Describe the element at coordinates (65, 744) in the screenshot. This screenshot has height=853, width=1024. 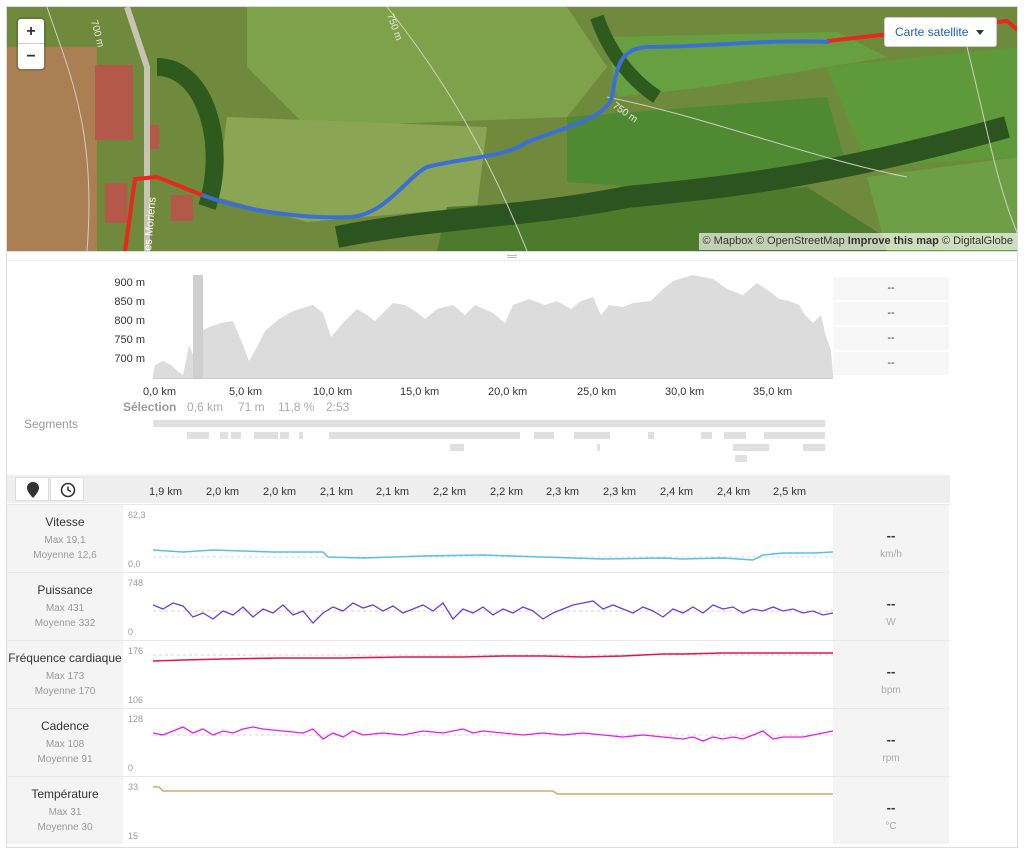
I see `metric-max: Max 108` at that location.